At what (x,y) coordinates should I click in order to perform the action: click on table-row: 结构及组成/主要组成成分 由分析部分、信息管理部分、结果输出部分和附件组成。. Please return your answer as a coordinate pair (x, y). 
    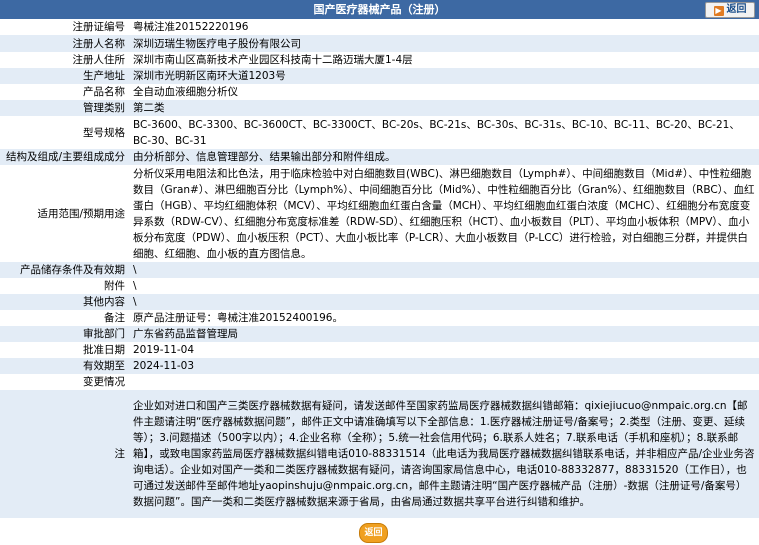
    Looking at the image, I should click on (379, 157).